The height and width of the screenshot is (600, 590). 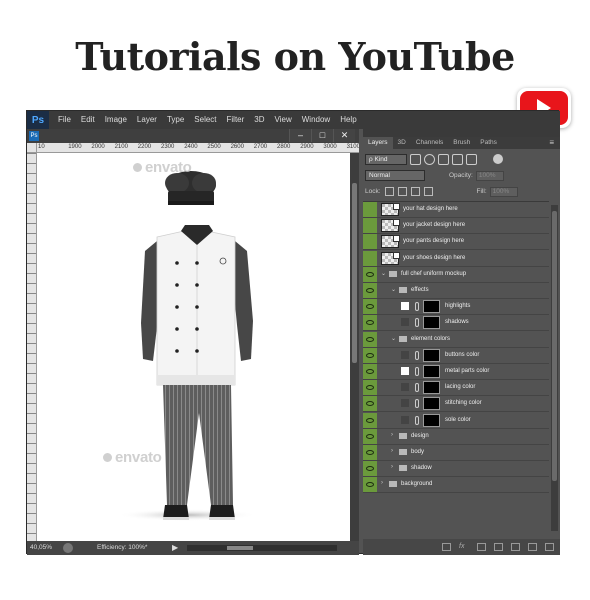 I want to click on mask-icon, so click(x=481, y=547).